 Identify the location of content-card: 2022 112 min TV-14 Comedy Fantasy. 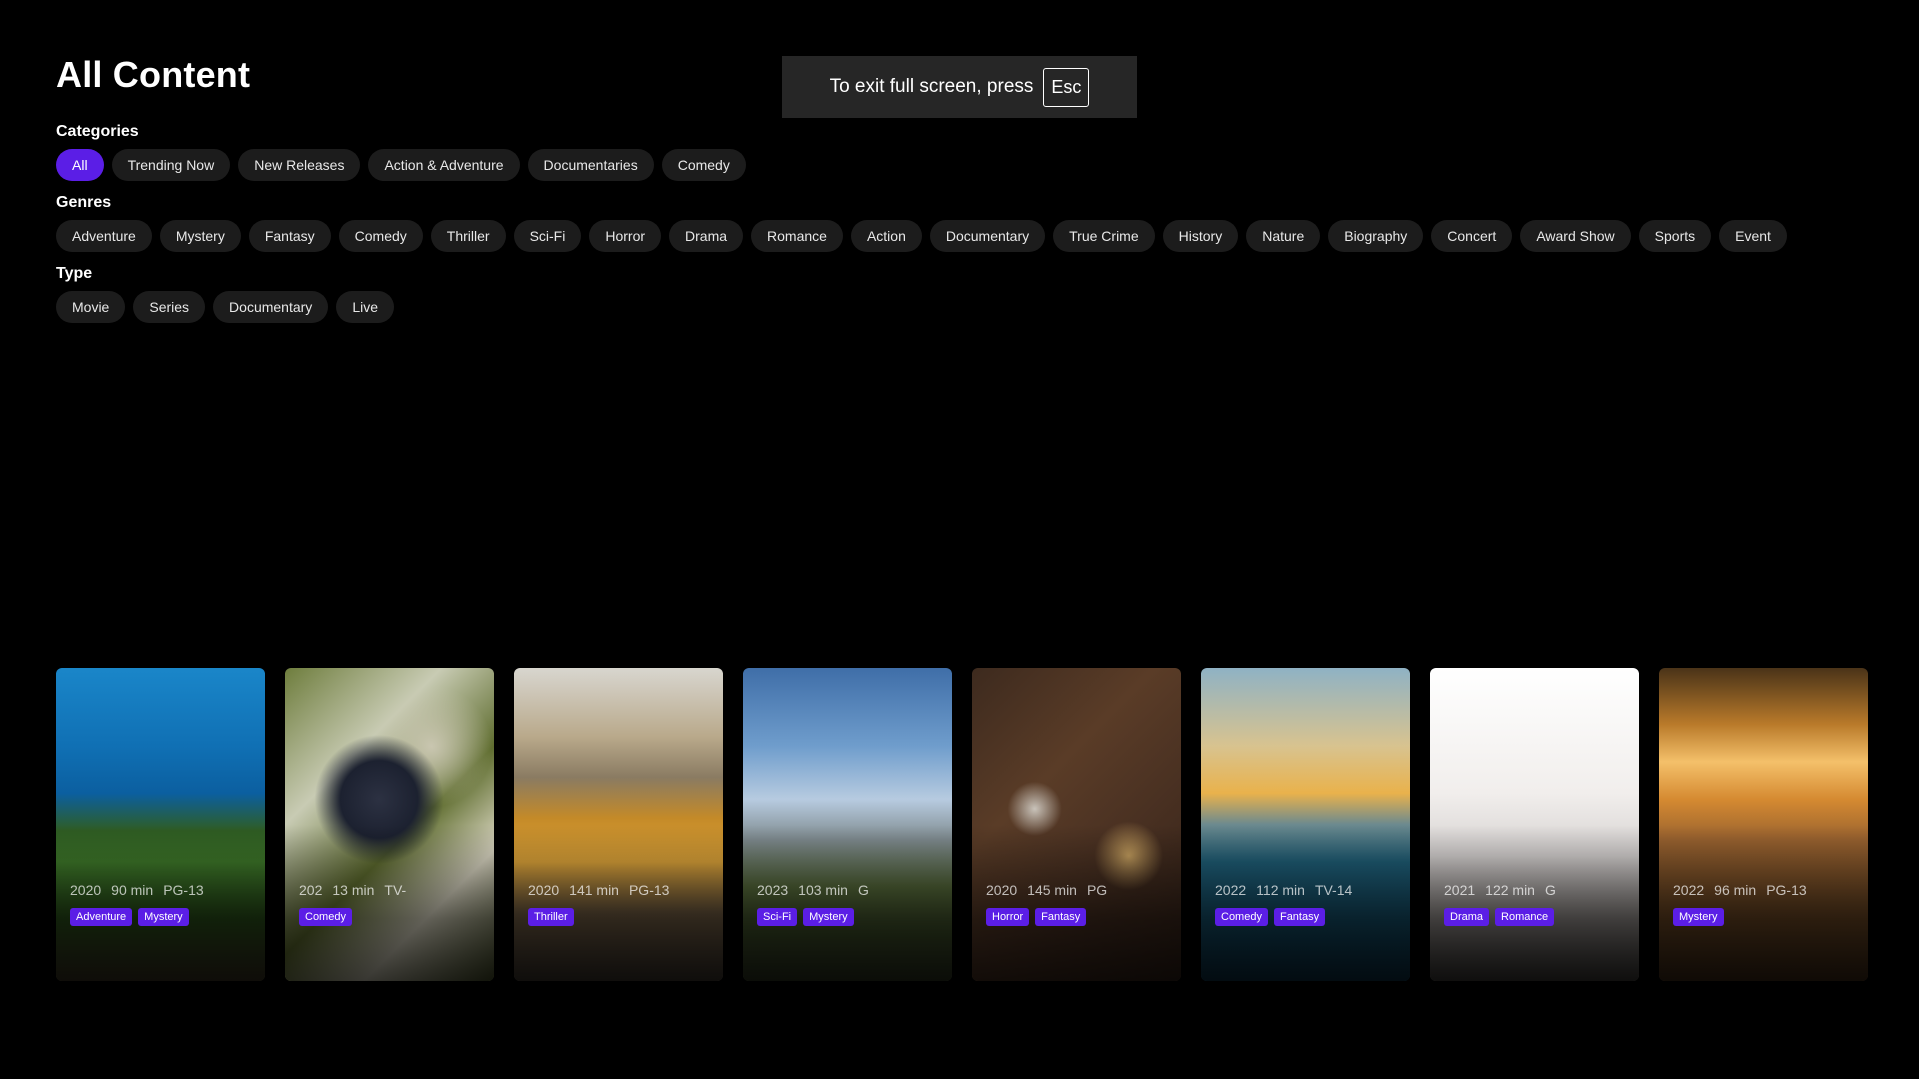
(1305, 824).